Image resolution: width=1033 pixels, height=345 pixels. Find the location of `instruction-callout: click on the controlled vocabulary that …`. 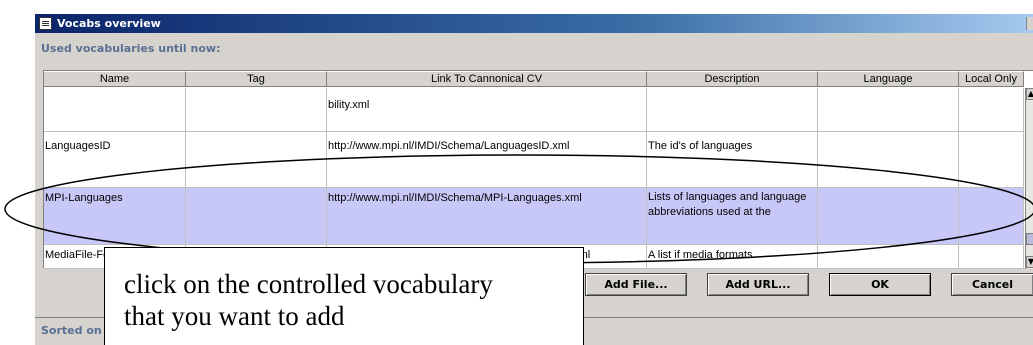

instruction-callout: click on the controlled vocabulary that … is located at coordinates (344, 296).